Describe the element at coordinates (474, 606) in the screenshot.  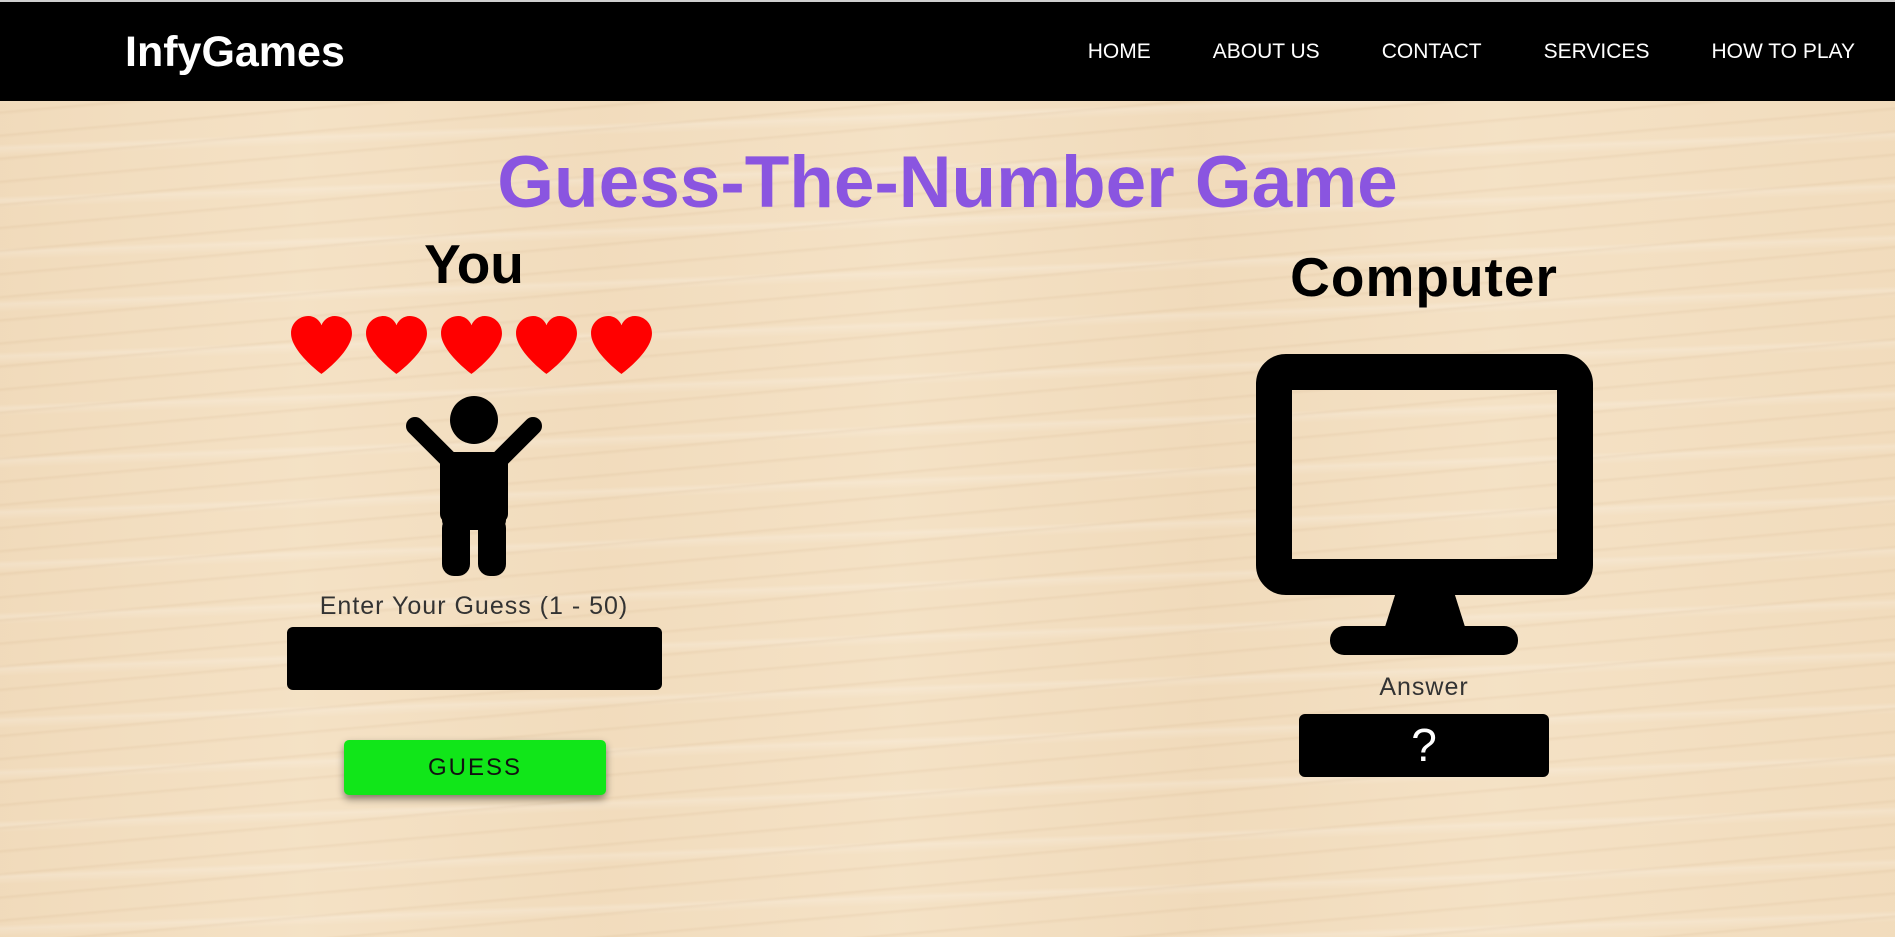
I see `guess-label-text: Enter Your Guess (1 - 50)` at that location.